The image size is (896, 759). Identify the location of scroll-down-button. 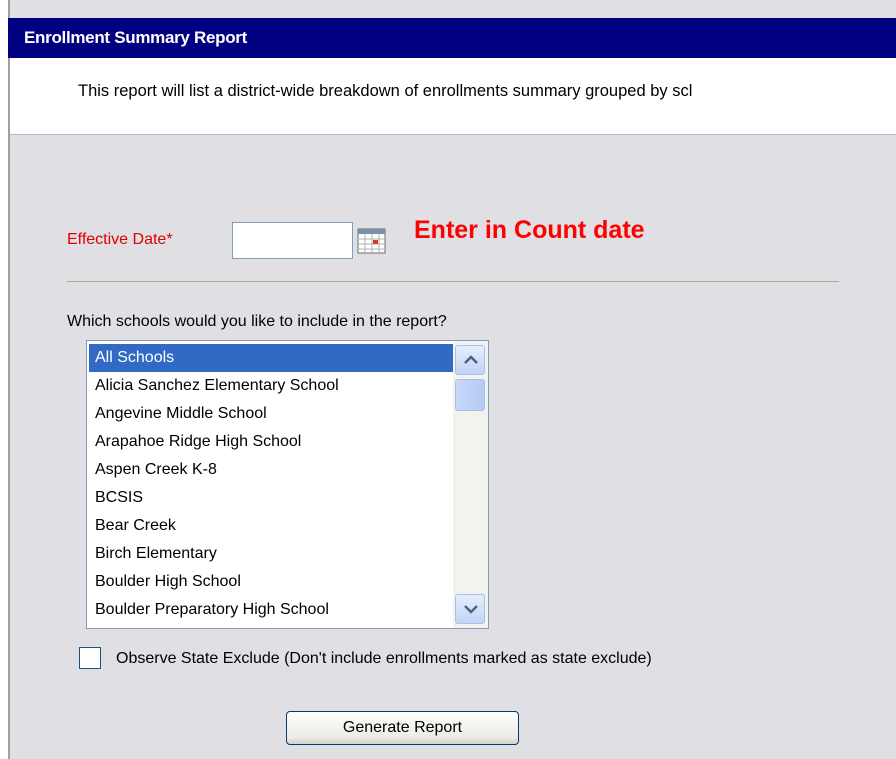
(470, 609).